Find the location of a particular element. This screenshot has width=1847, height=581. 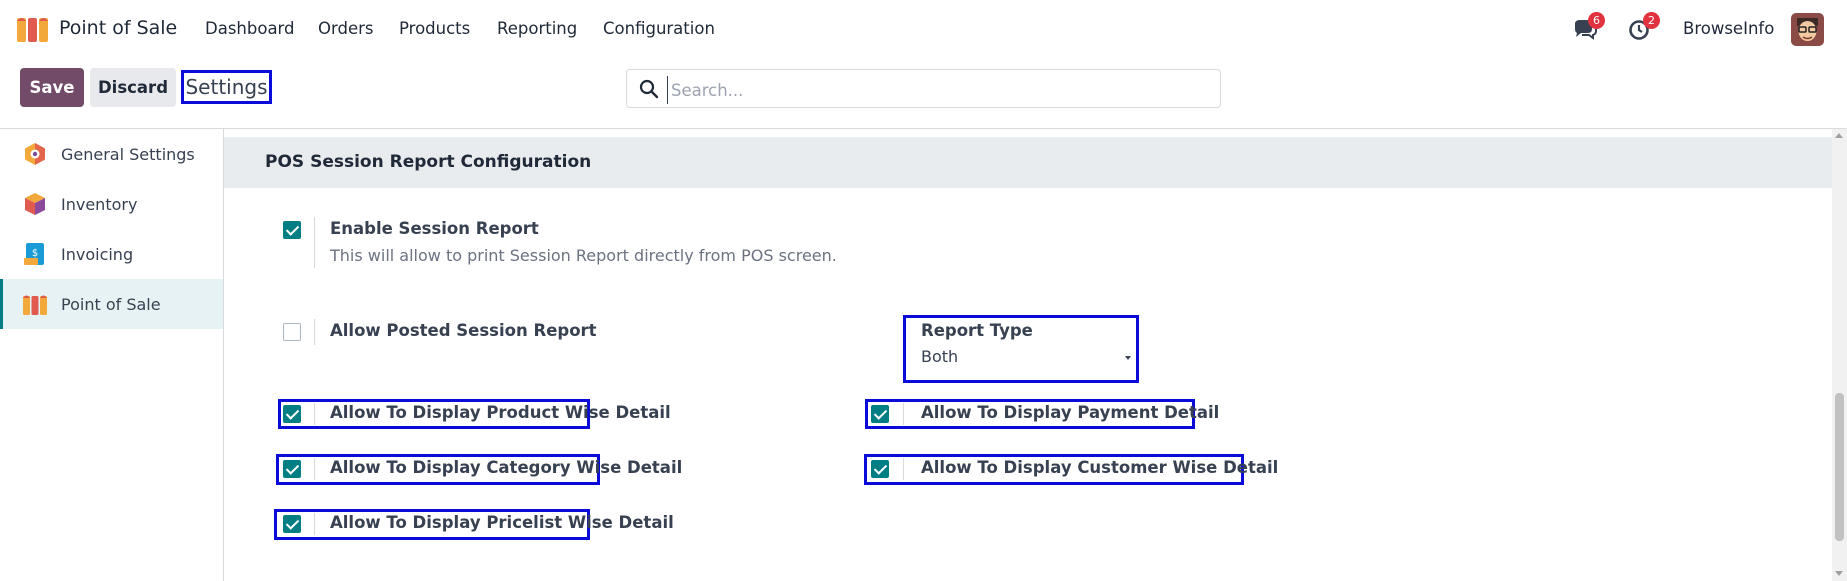

category-wise-detail-label: Allow To Display Category Wise Detail is located at coordinates (506, 467).